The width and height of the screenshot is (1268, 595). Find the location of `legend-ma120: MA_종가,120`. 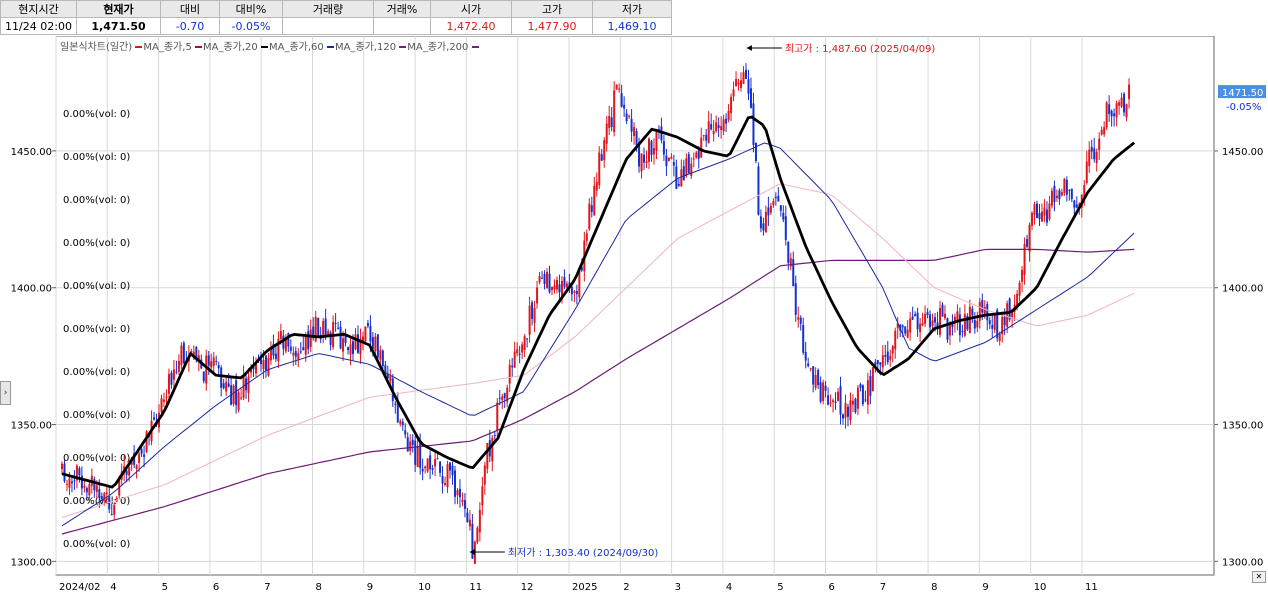

legend-ma120: MA_종가,120 is located at coordinates (365, 47).